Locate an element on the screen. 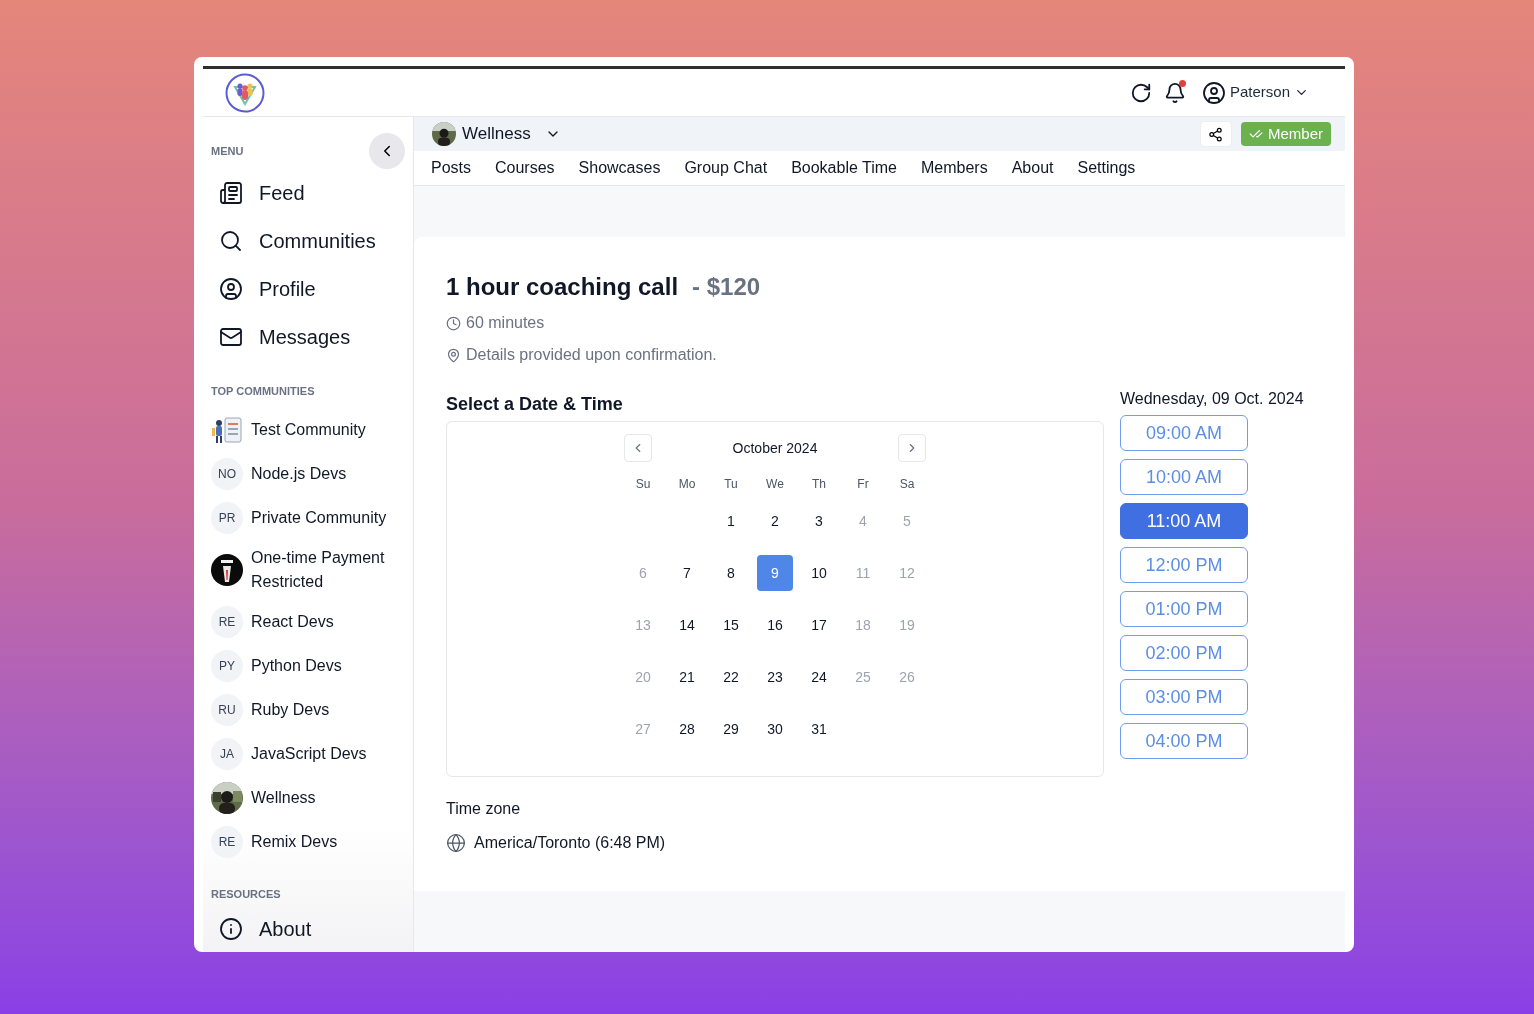 This screenshot has width=1534, height=1014. timezone-value: America/Toronto (6:48 PM) is located at coordinates (570, 843).